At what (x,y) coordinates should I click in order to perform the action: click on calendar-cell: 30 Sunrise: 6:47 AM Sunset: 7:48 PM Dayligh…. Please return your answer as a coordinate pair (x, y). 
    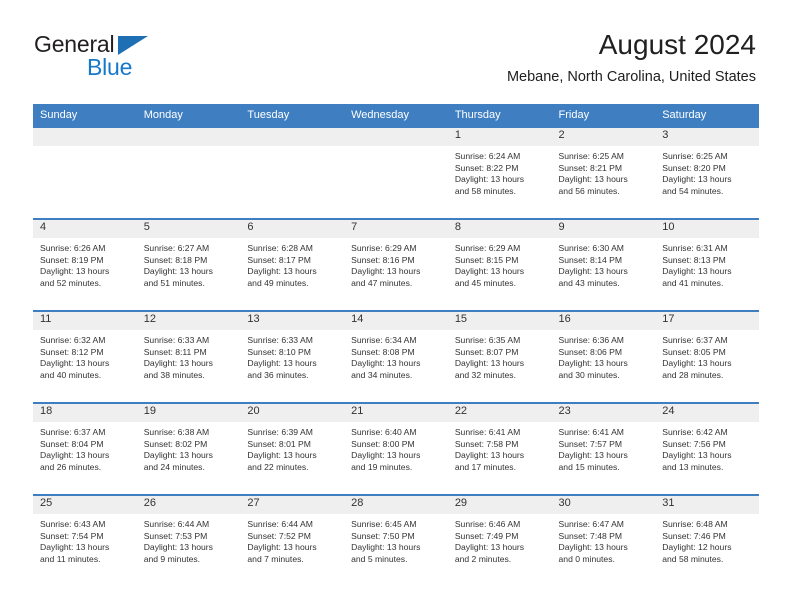
    Looking at the image, I should click on (603, 540).